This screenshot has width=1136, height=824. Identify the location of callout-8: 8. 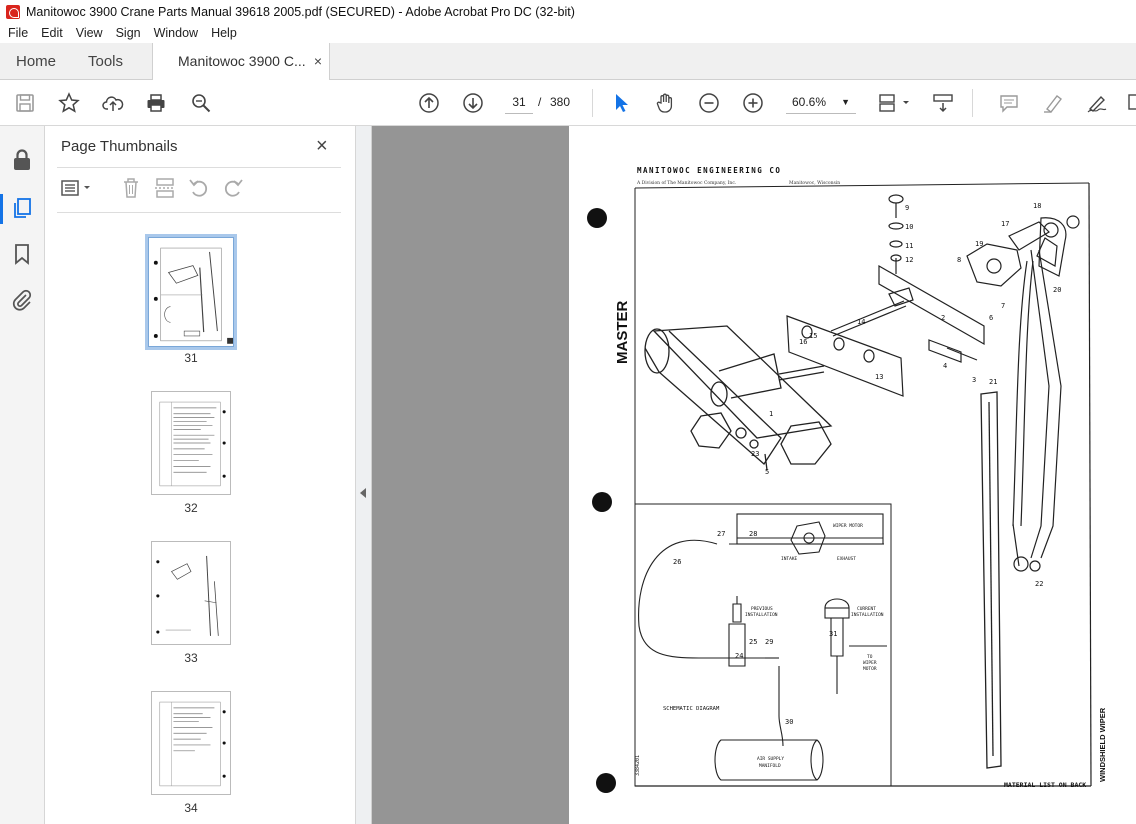
(959, 260).